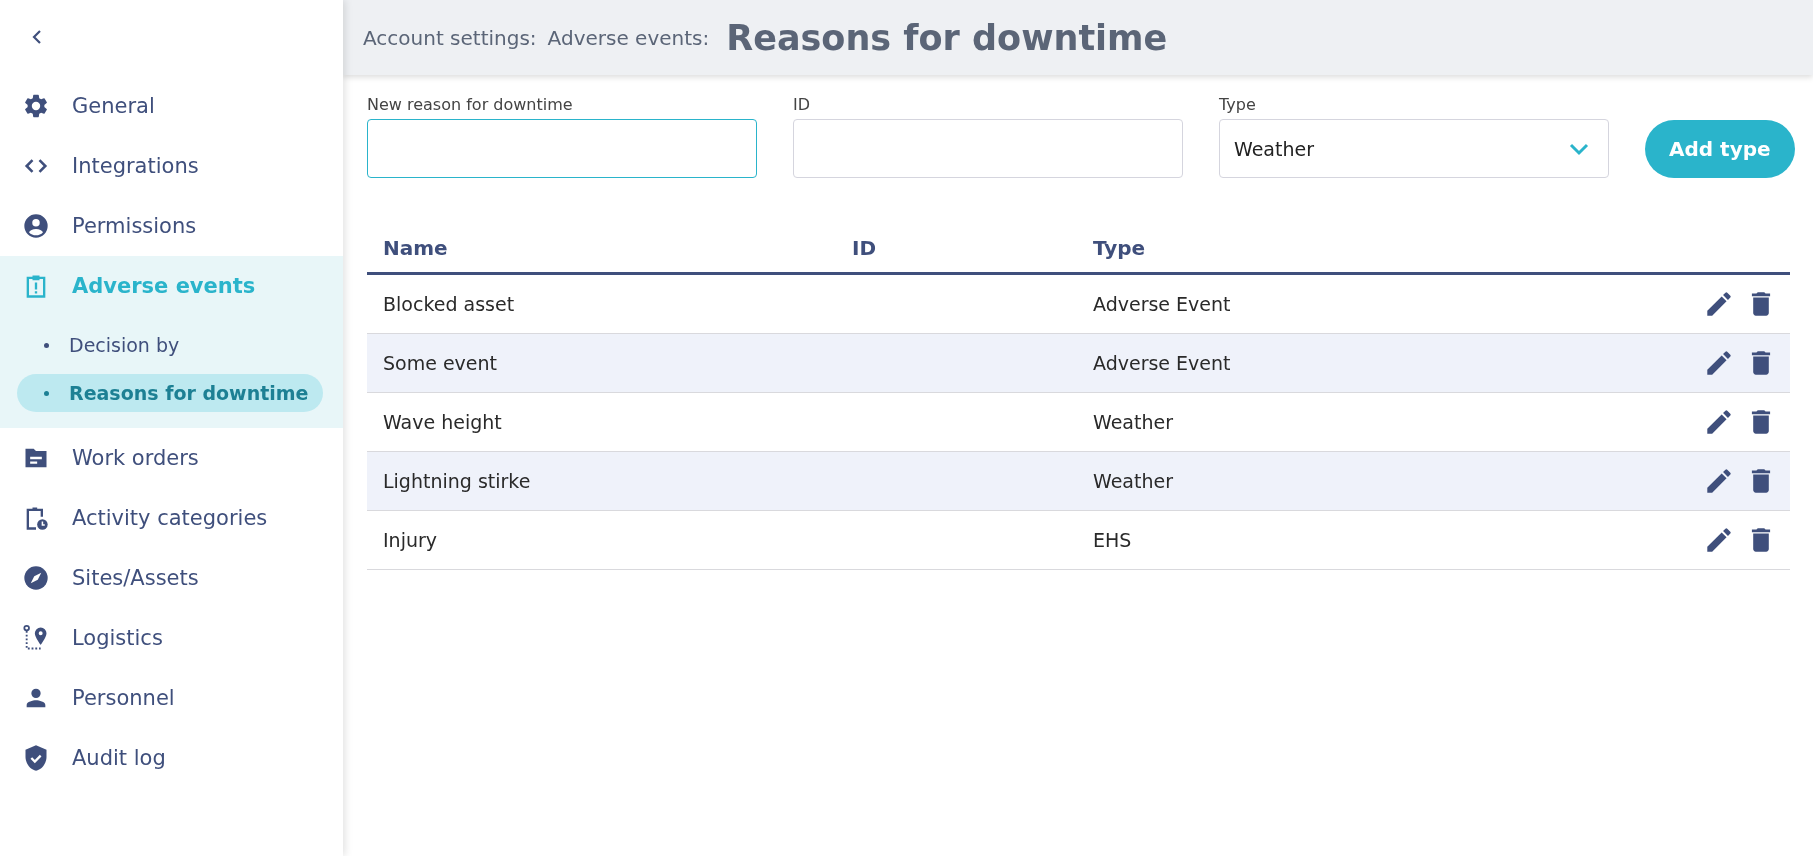 The image size is (1813, 856). I want to click on sidebar-item: General, so click(171, 106).